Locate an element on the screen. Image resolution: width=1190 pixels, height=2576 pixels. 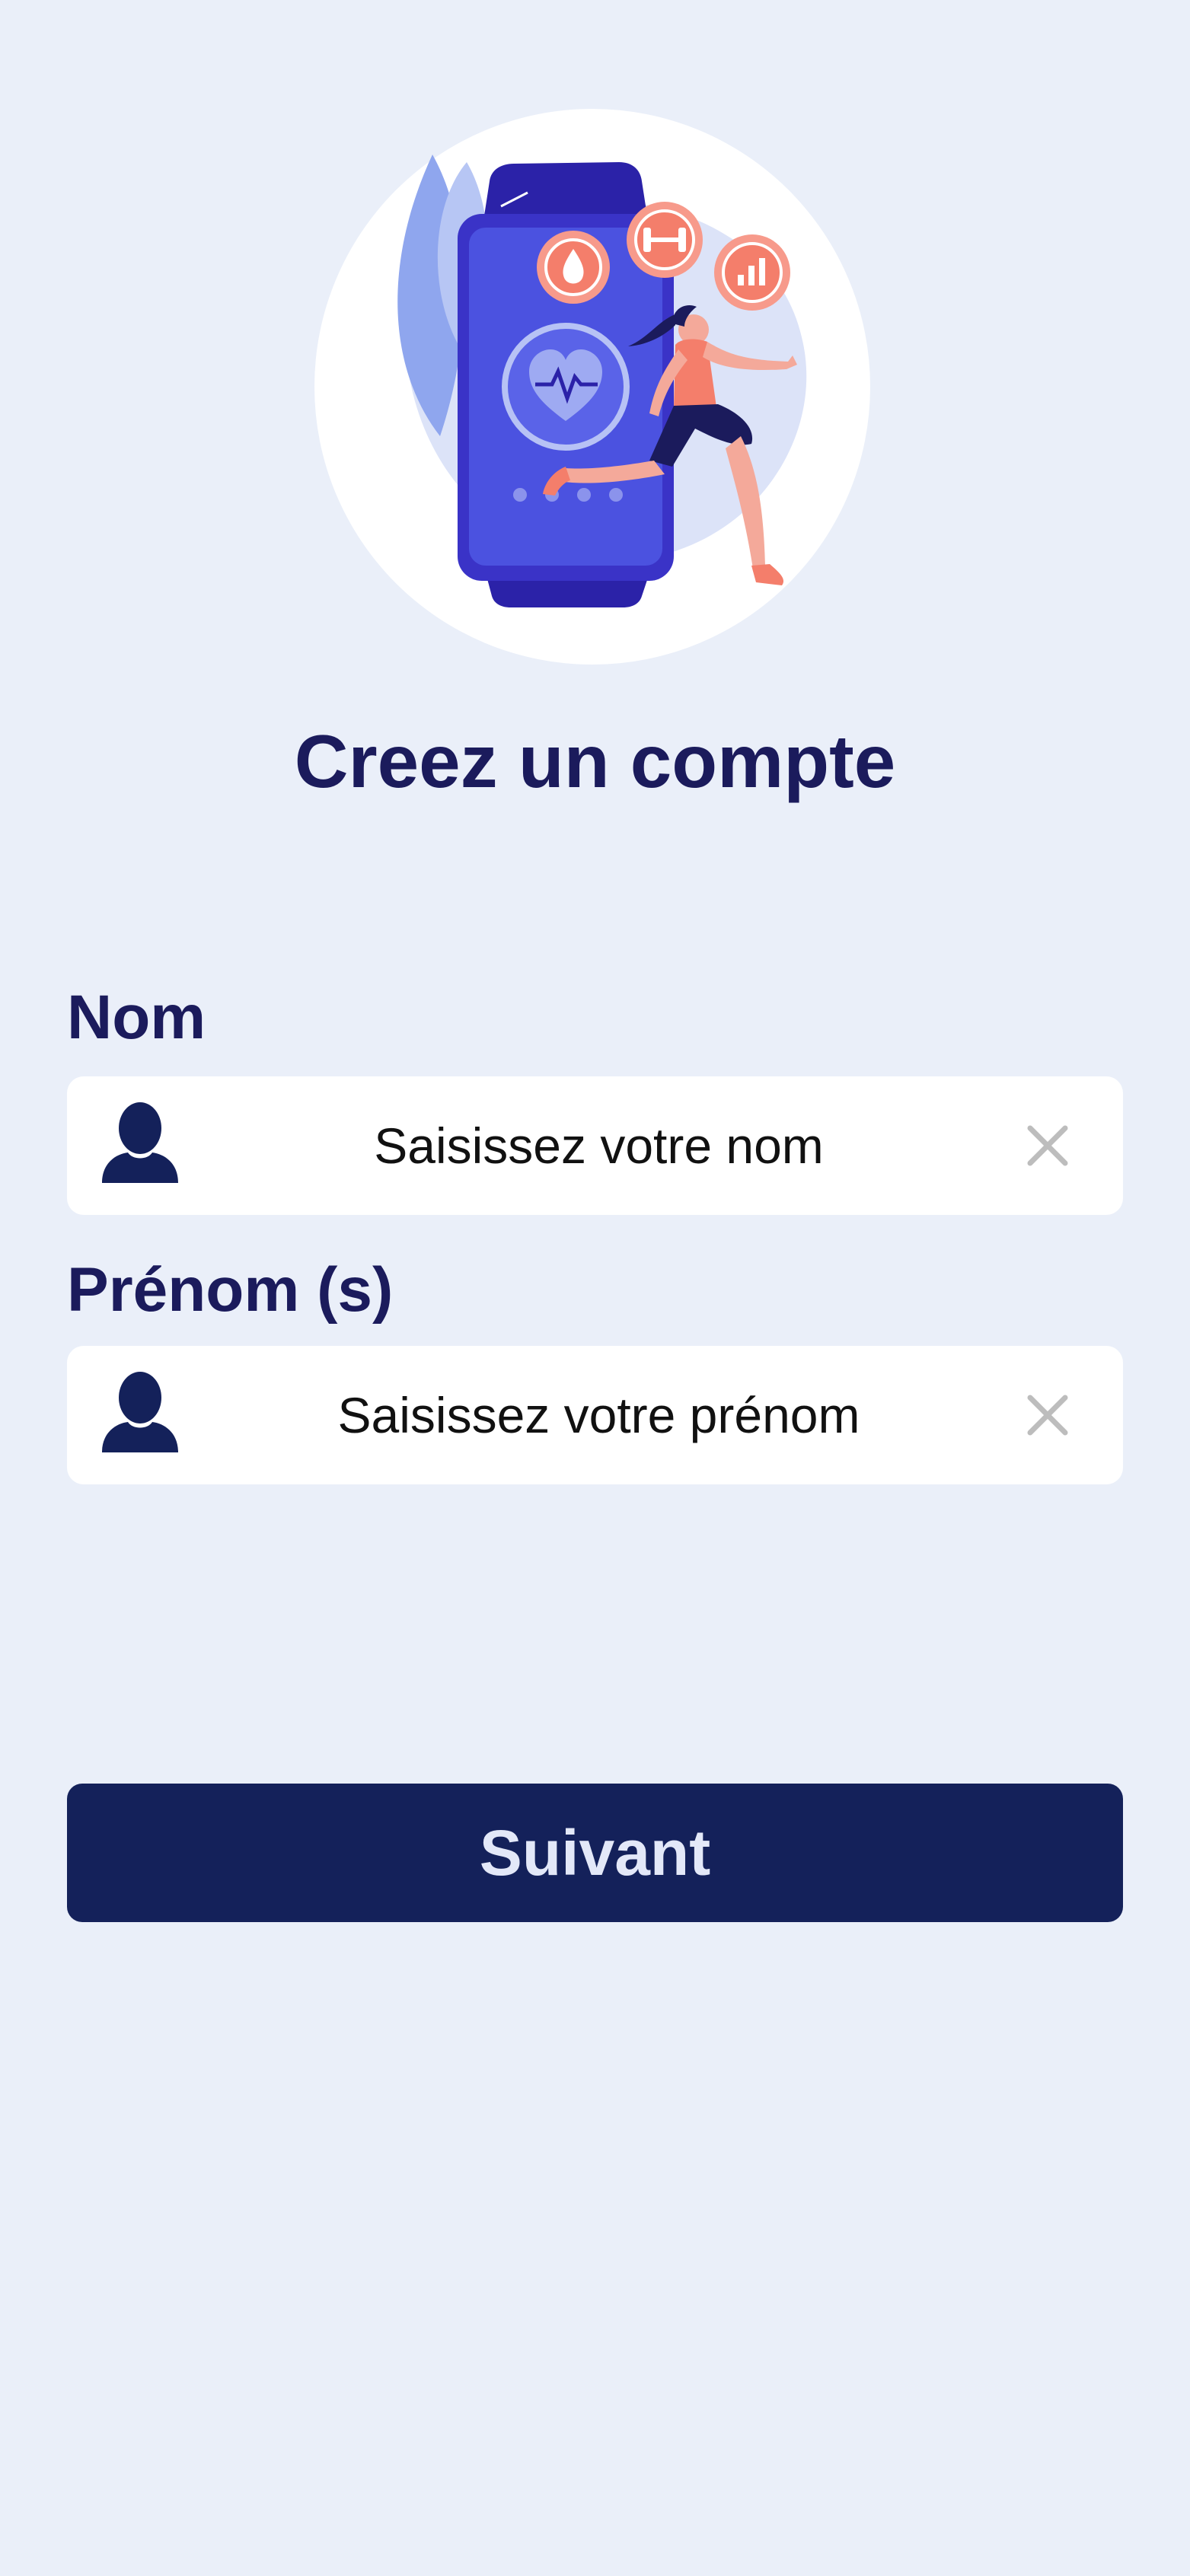
prenom-label: Prénom (s) is located at coordinates (231, 1290).